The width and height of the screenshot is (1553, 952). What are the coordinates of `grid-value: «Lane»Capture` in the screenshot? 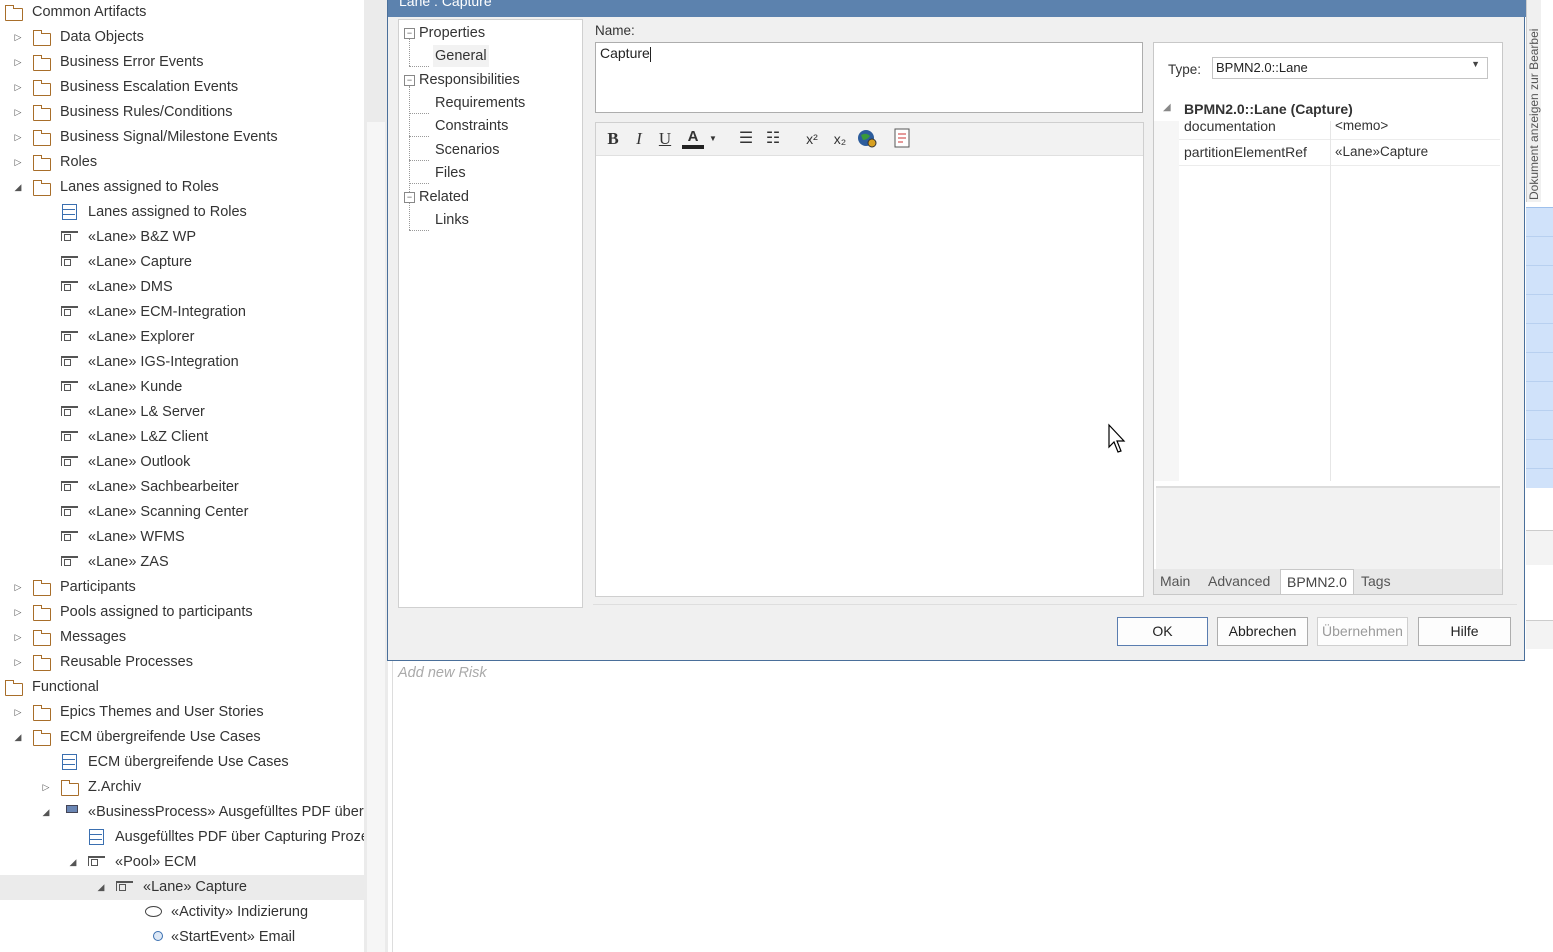 It's located at (1381, 151).